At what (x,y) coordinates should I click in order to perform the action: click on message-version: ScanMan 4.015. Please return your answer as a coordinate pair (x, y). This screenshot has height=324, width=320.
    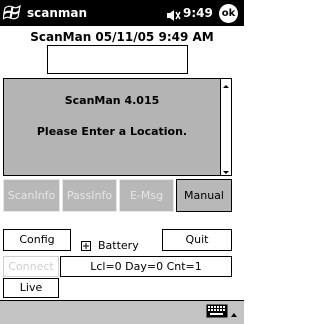
    Looking at the image, I should click on (112, 100).